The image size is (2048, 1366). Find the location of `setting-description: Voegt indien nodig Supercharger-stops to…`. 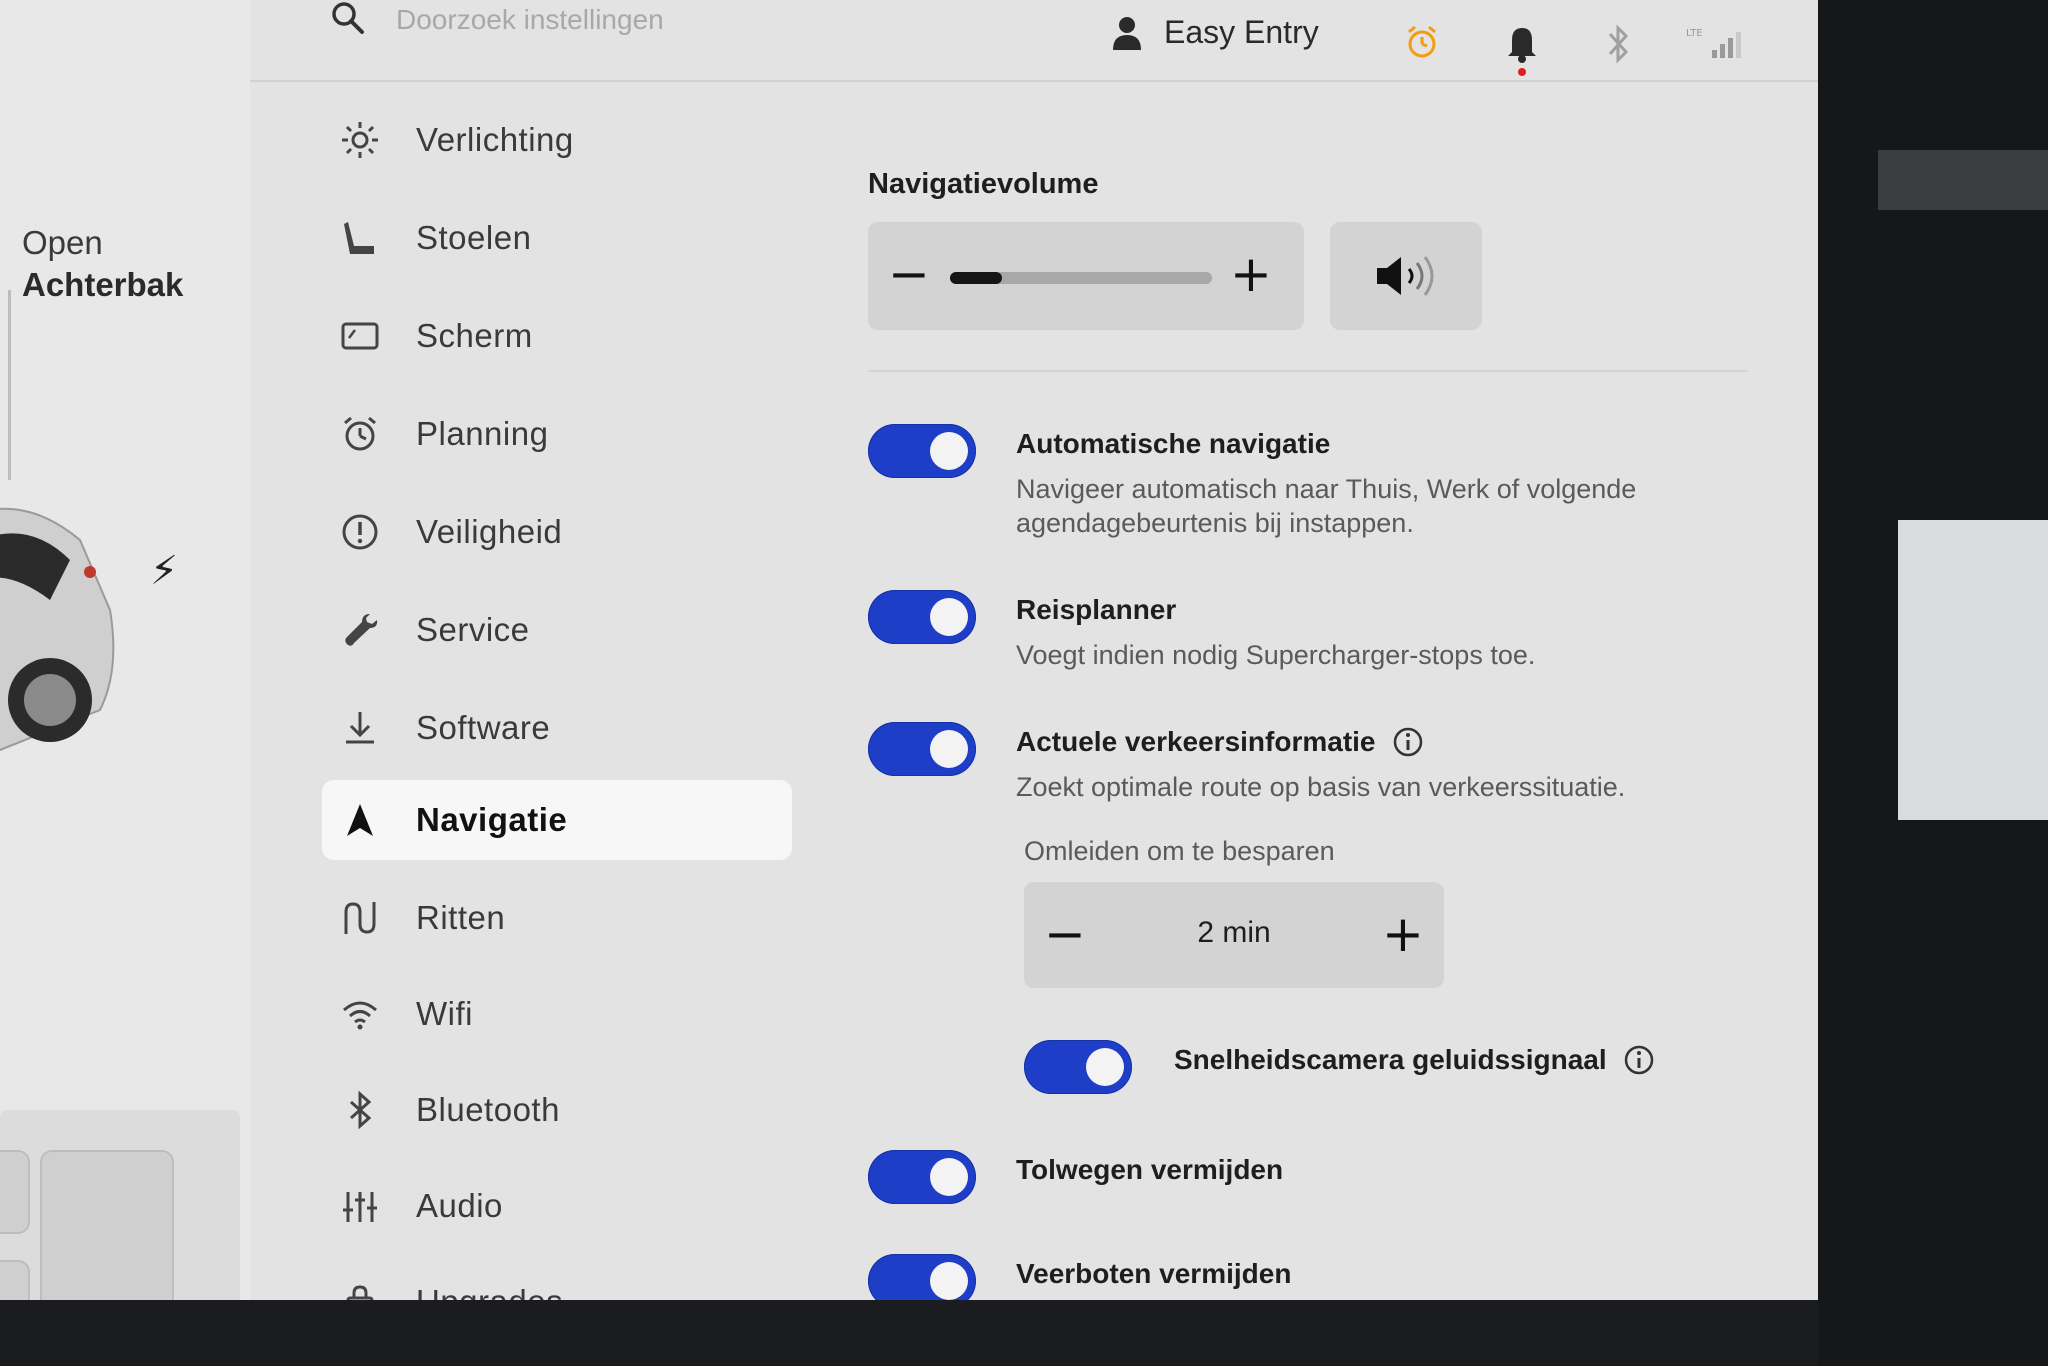

setting-description: Voegt indien nodig Supercharger-stops to… is located at coordinates (1276, 655).